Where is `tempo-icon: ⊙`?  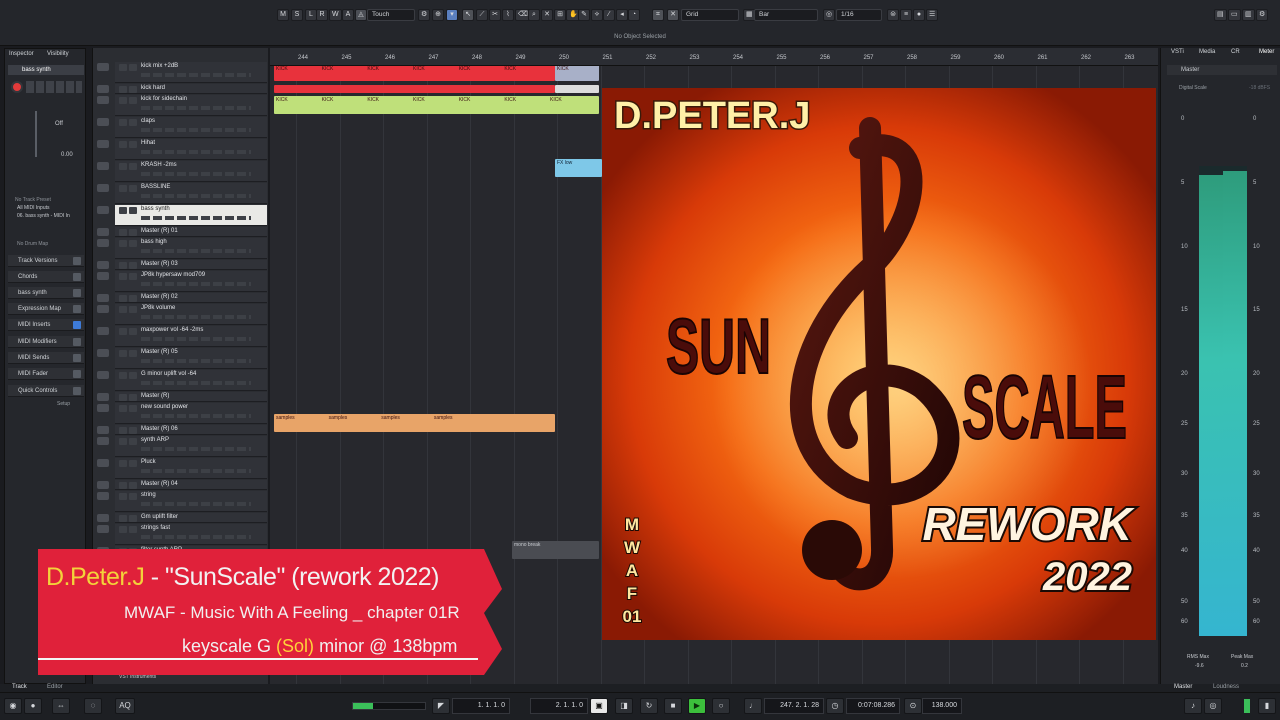
tempo-icon: ⊙ is located at coordinates (913, 706).